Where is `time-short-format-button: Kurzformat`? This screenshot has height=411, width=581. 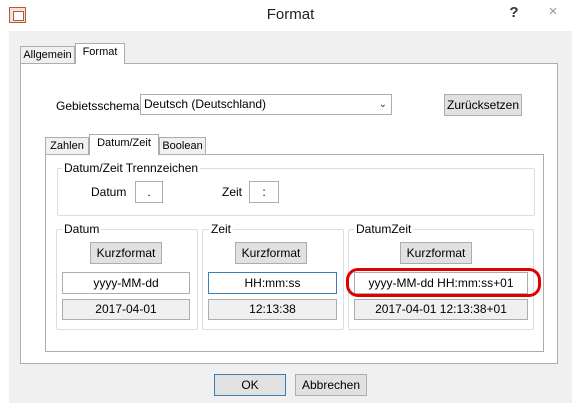
time-short-format-button: Kurzformat is located at coordinates (271, 253).